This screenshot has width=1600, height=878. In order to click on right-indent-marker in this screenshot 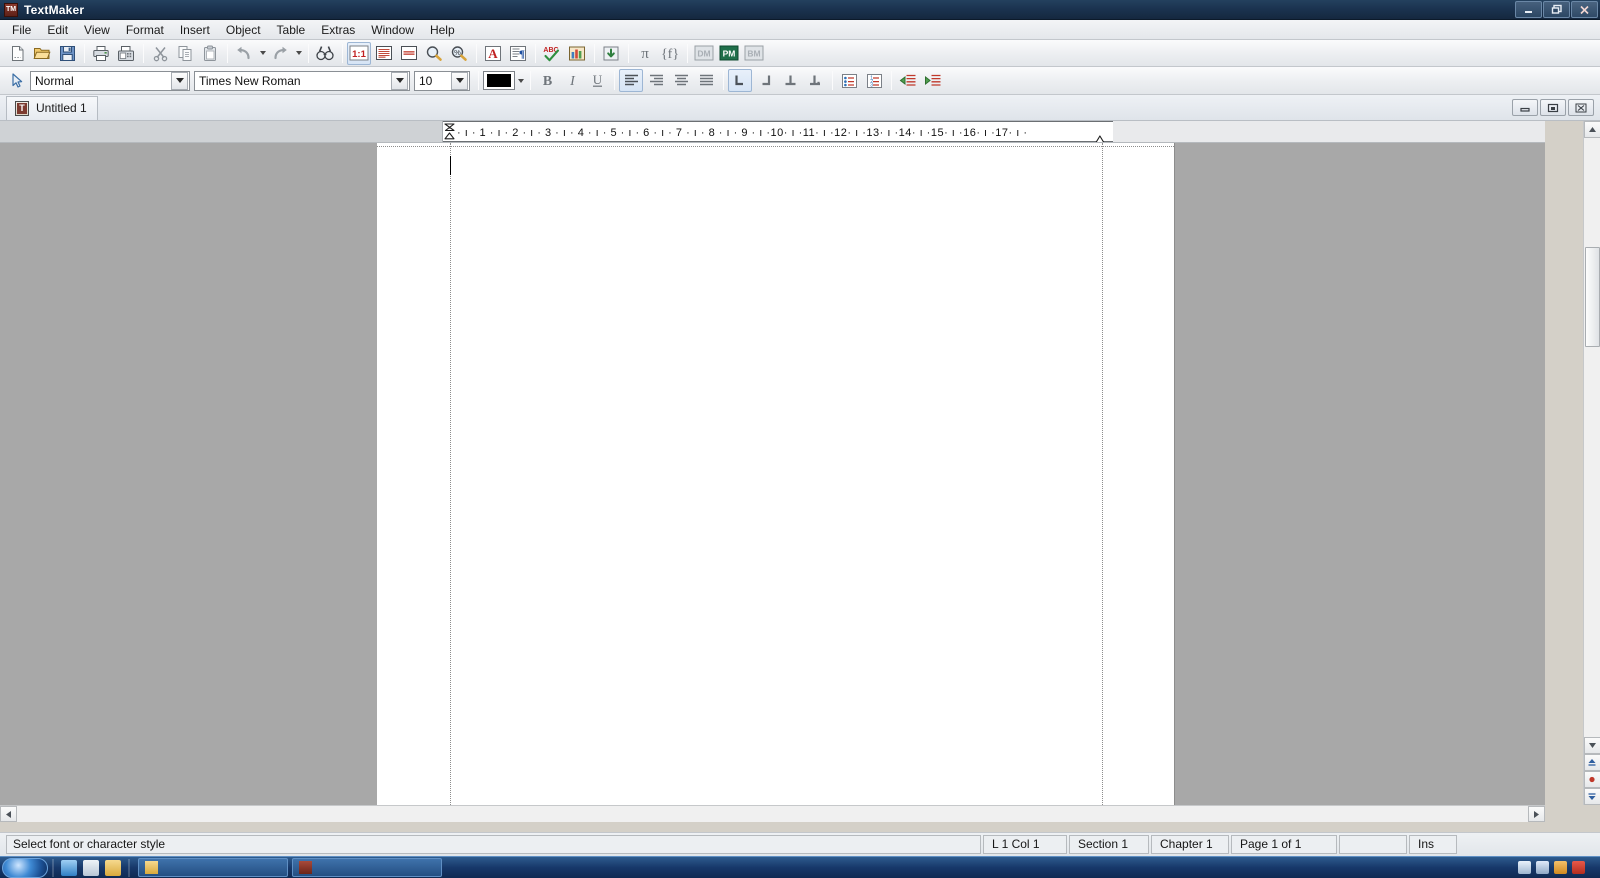, I will do `click(1100, 136)`.